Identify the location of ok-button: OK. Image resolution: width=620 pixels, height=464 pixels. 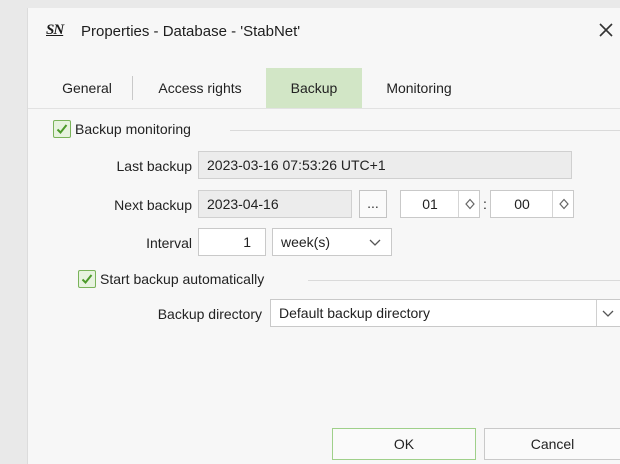
(404, 444).